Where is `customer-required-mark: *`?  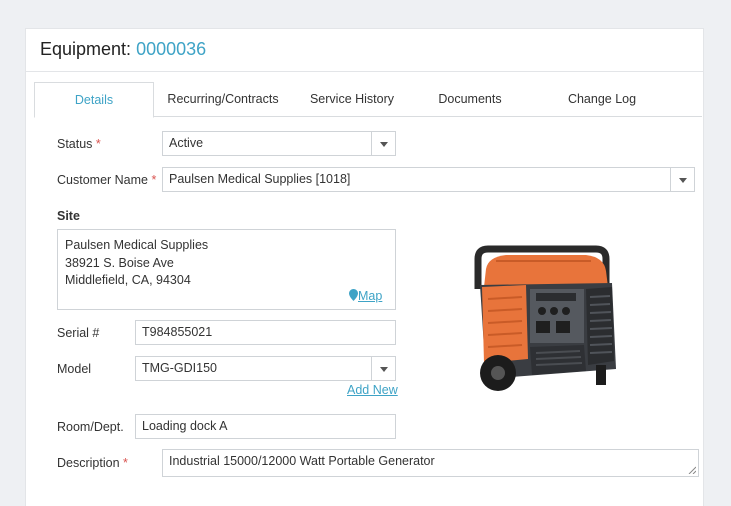 customer-required-mark: * is located at coordinates (154, 180).